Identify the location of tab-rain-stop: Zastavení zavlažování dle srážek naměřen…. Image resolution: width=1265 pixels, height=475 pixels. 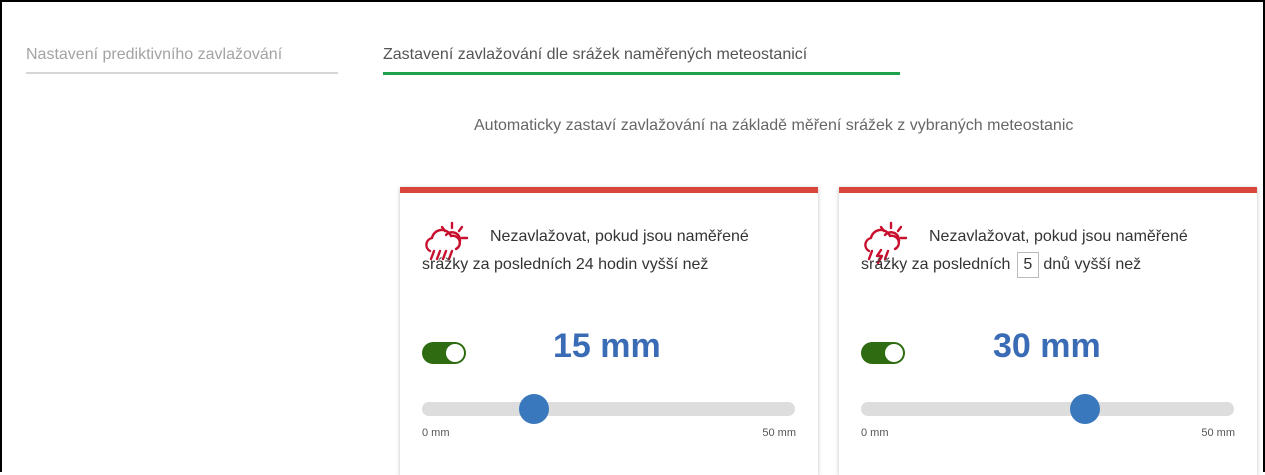
(641, 60).